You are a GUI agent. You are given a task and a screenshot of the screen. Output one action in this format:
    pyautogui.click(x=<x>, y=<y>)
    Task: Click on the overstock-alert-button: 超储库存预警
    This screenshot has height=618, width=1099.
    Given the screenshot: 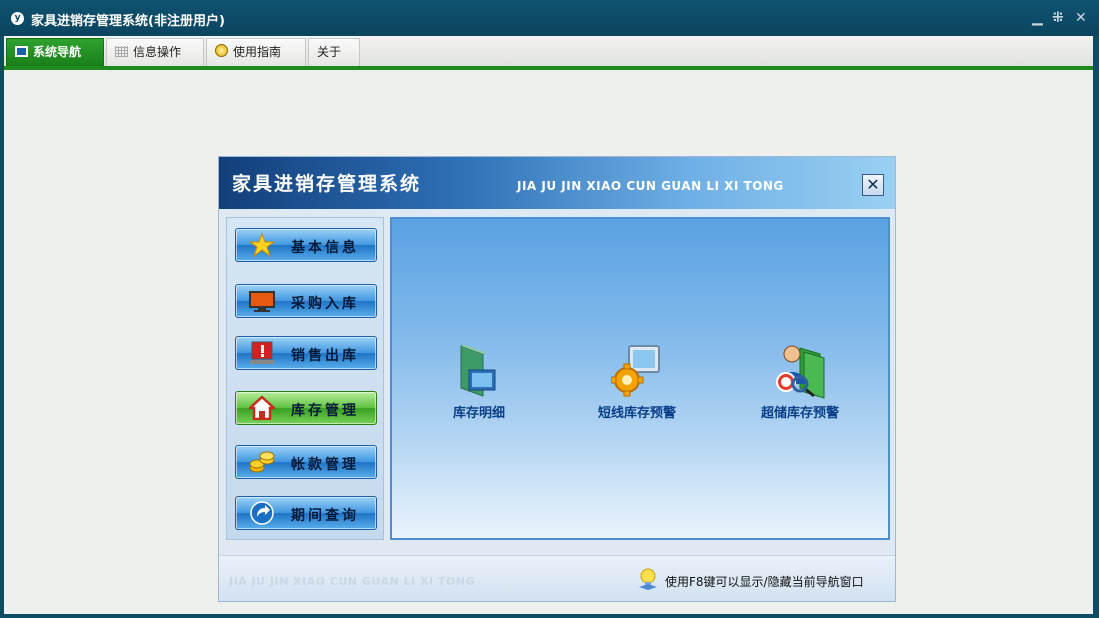 What is the action you would take?
    pyautogui.click(x=800, y=382)
    